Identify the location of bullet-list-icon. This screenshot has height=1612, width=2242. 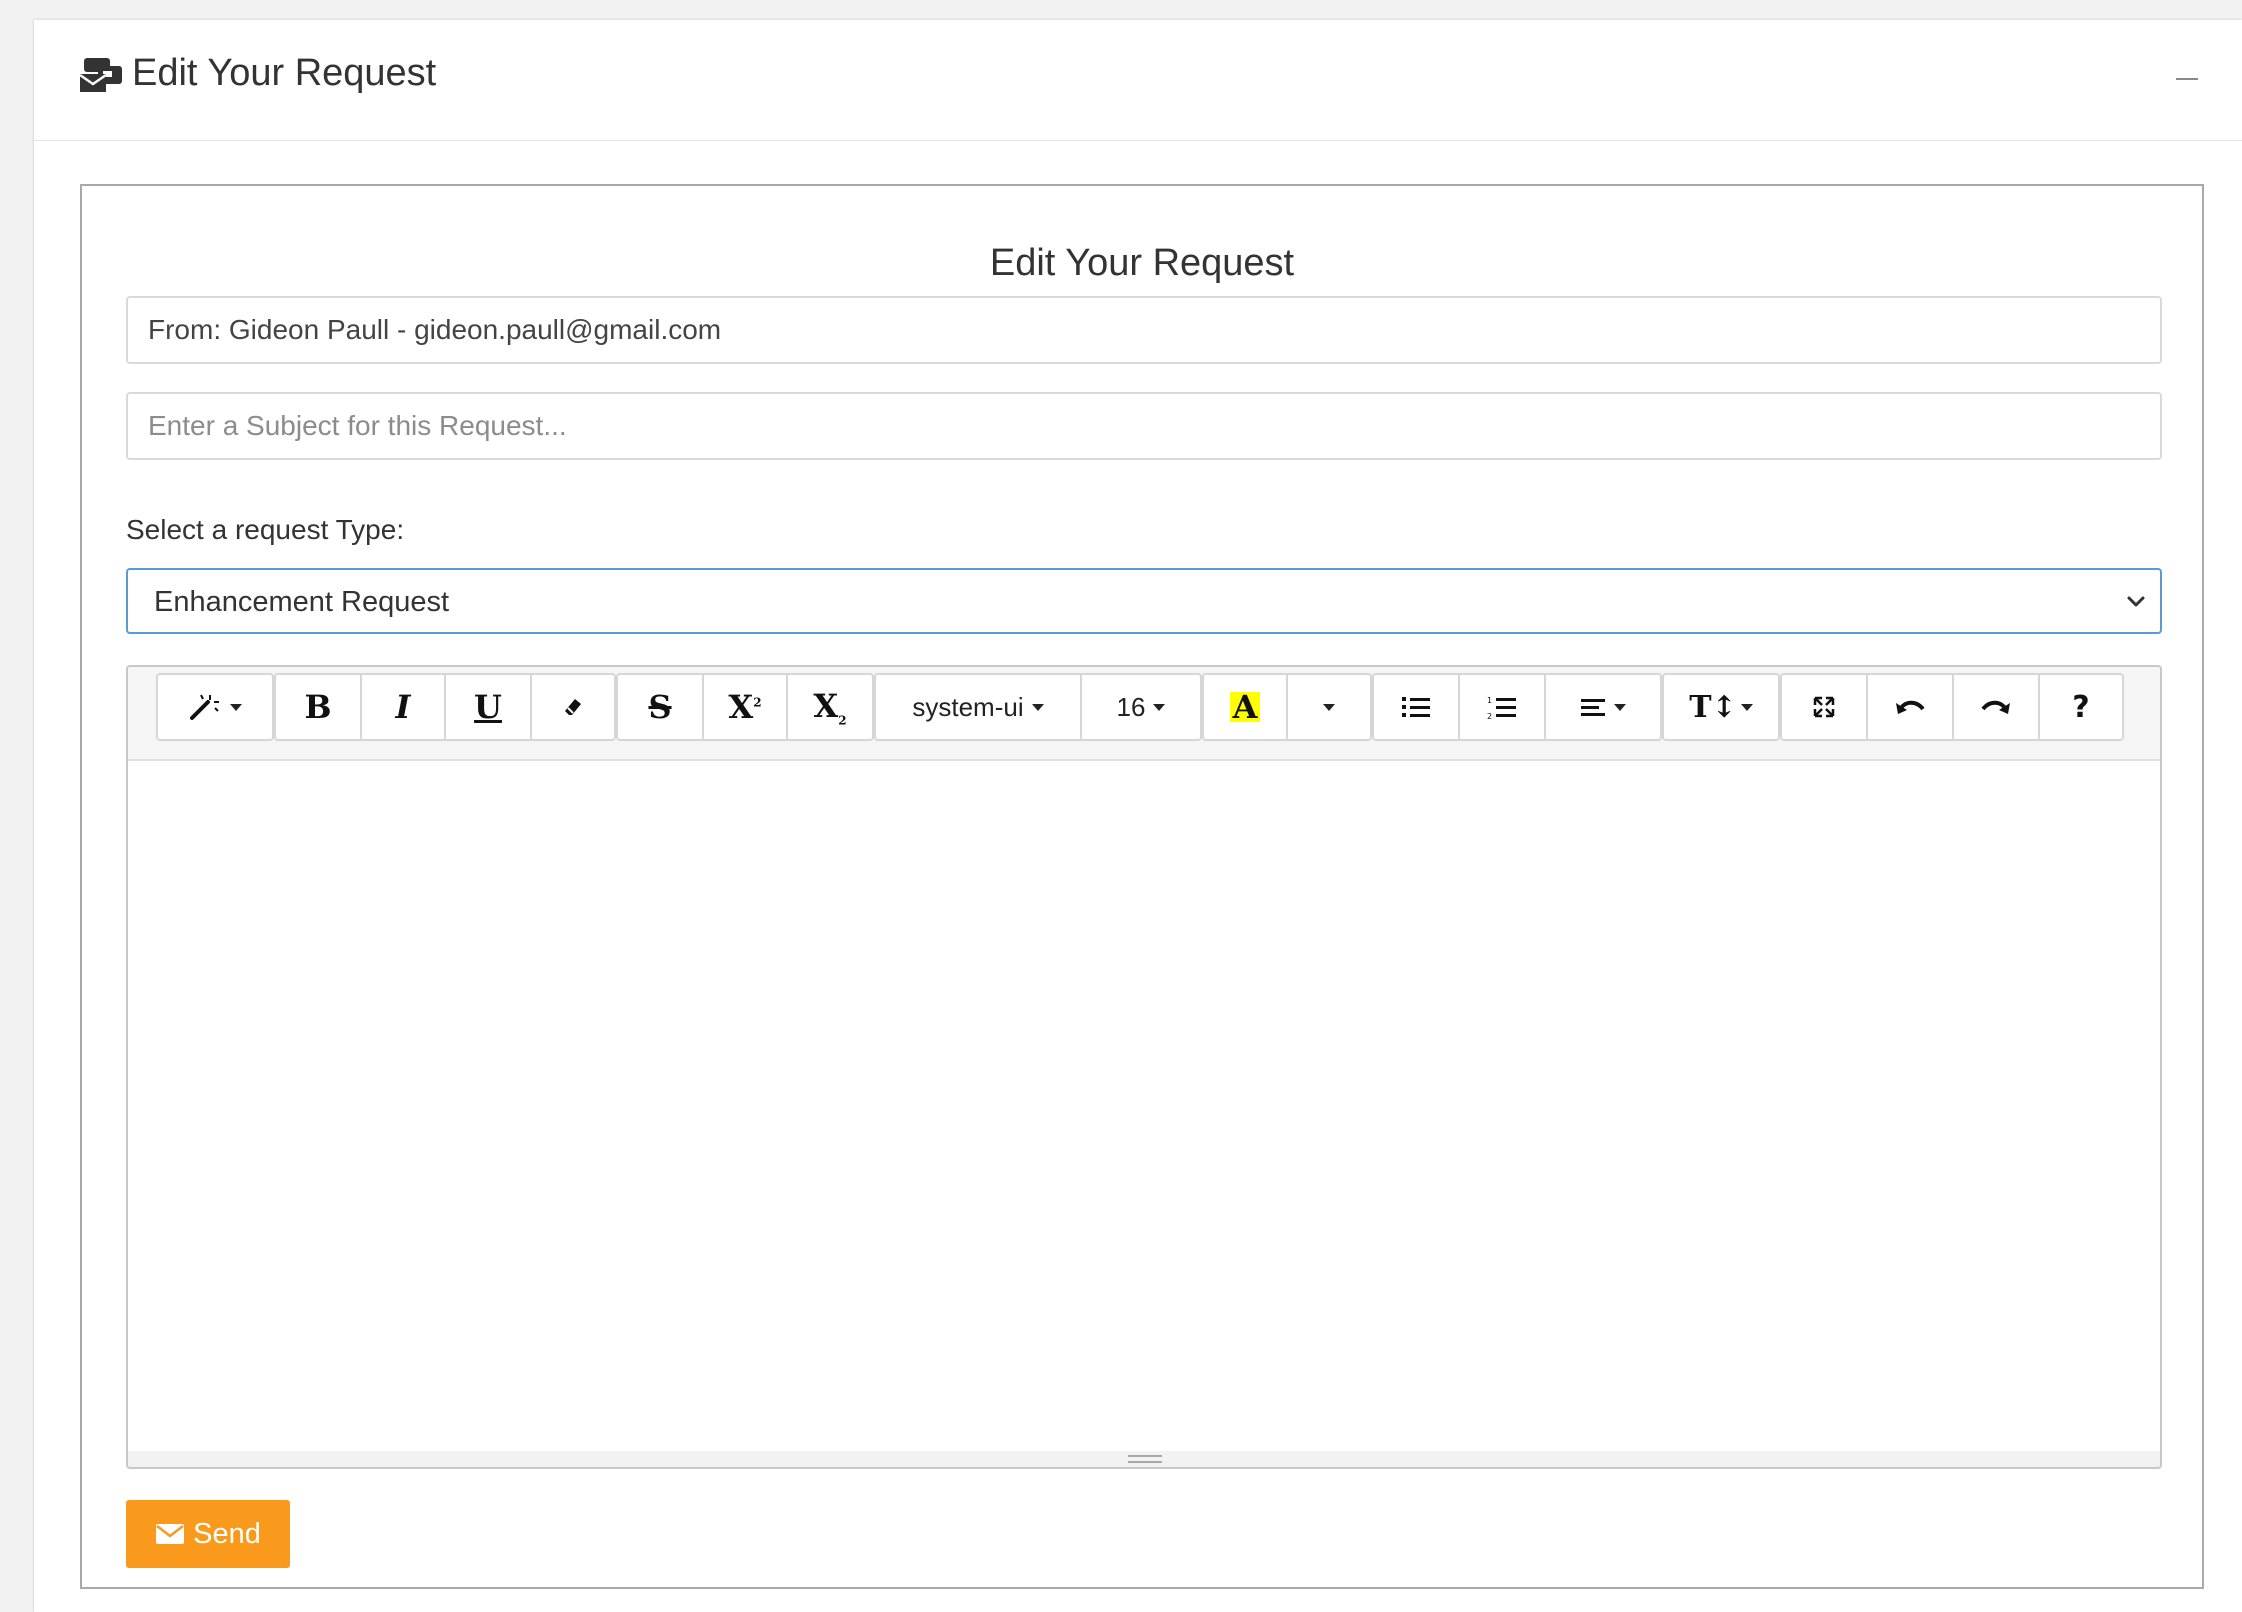
(1416, 707).